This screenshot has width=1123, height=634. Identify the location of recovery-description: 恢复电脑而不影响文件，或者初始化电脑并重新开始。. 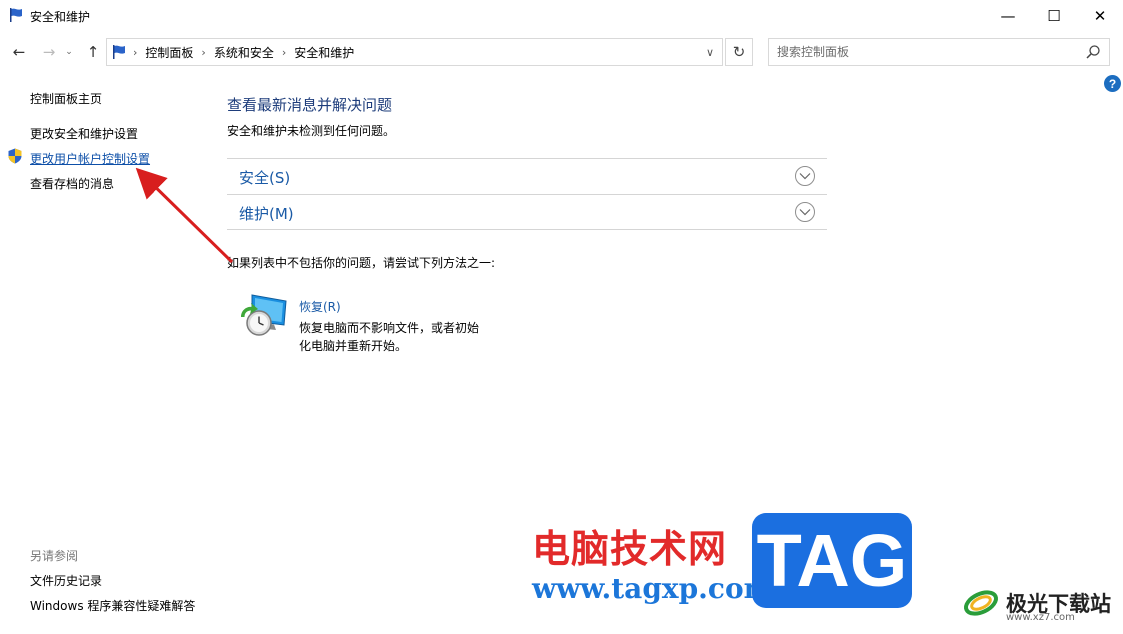
(389, 337).